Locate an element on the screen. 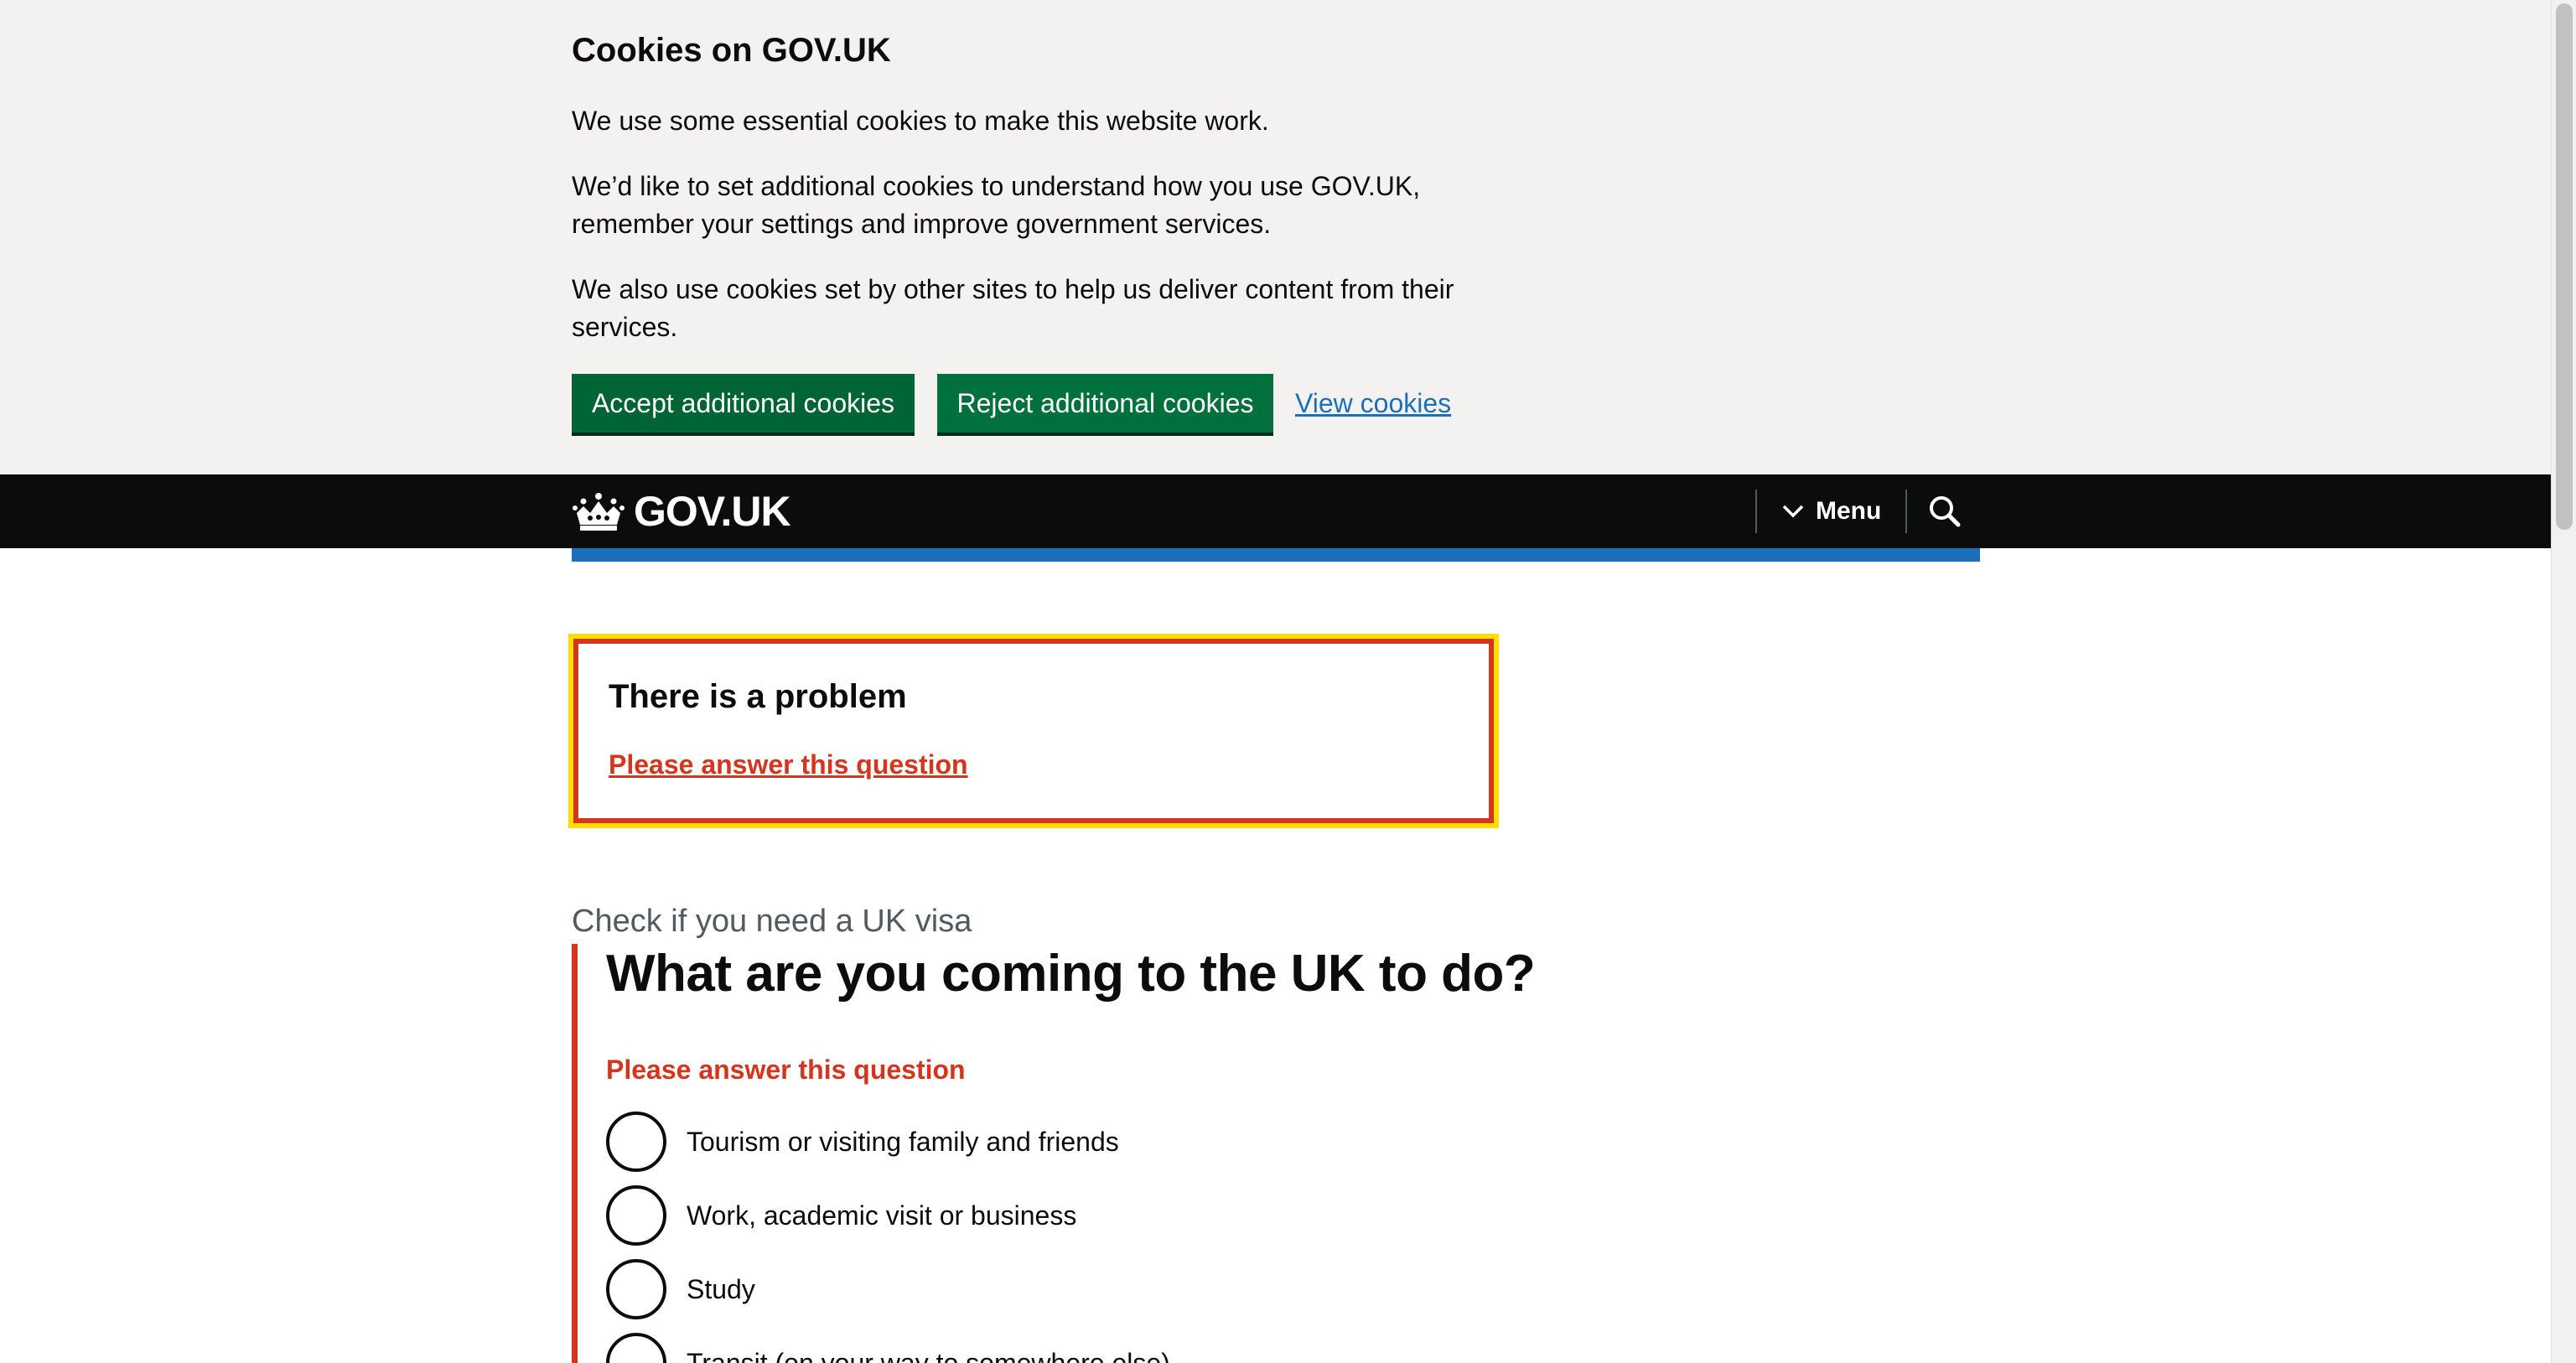  error-summary-title: There is a problem is located at coordinates (758, 696).